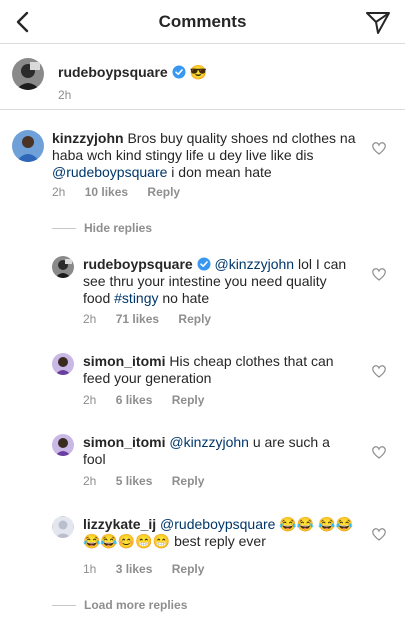 The image size is (405, 624). Describe the element at coordinates (138, 264) in the screenshot. I see `reply-username: rudeboypsquare` at that location.